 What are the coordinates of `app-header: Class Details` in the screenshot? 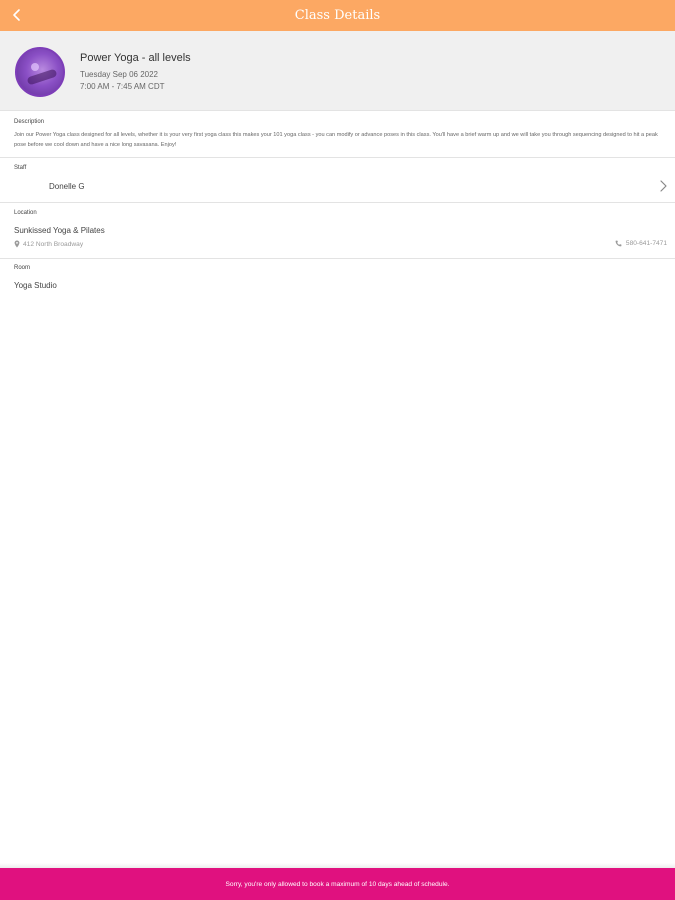 It's located at (337, 15).